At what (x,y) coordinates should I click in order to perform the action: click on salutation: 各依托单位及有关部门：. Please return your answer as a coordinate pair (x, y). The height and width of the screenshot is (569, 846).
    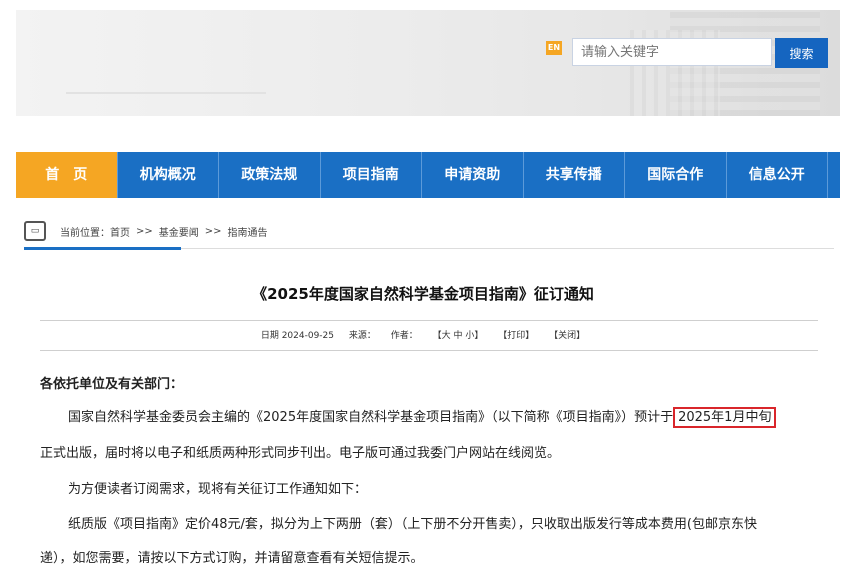
    Looking at the image, I should click on (112, 384).